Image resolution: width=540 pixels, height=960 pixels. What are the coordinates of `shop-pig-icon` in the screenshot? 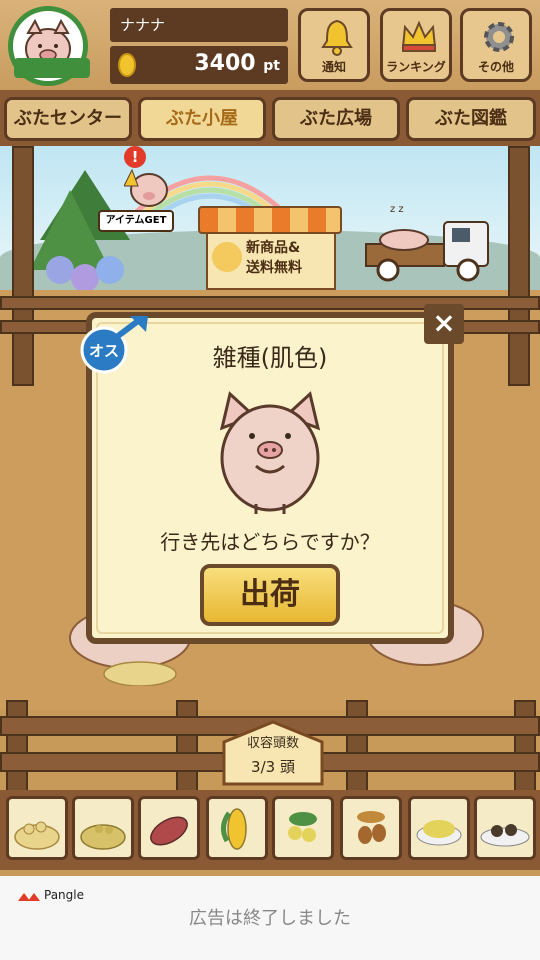 It's located at (227, 257).